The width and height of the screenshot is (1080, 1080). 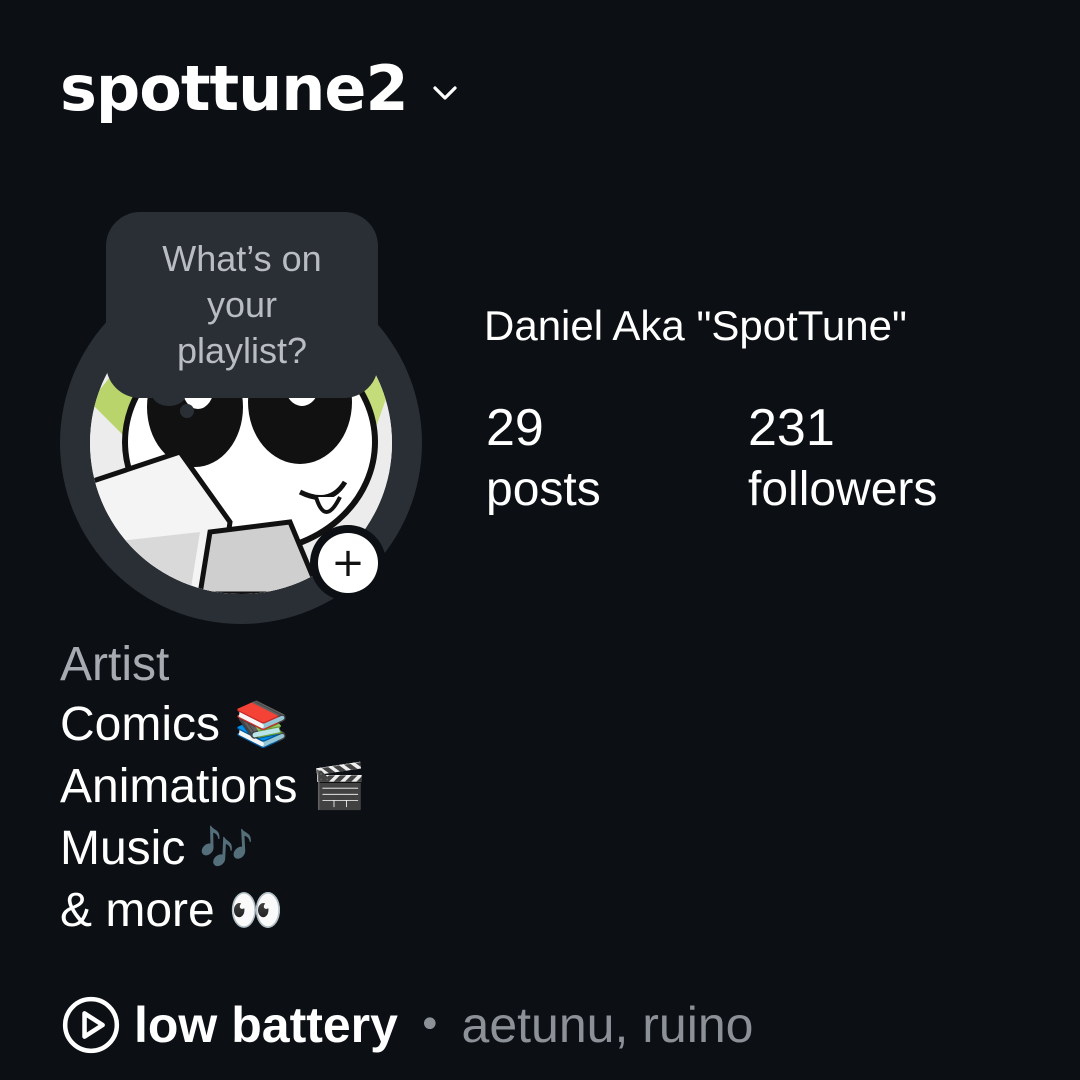 I want to click on note-text: What’s on your playlist?, so click(x=242, y=304).